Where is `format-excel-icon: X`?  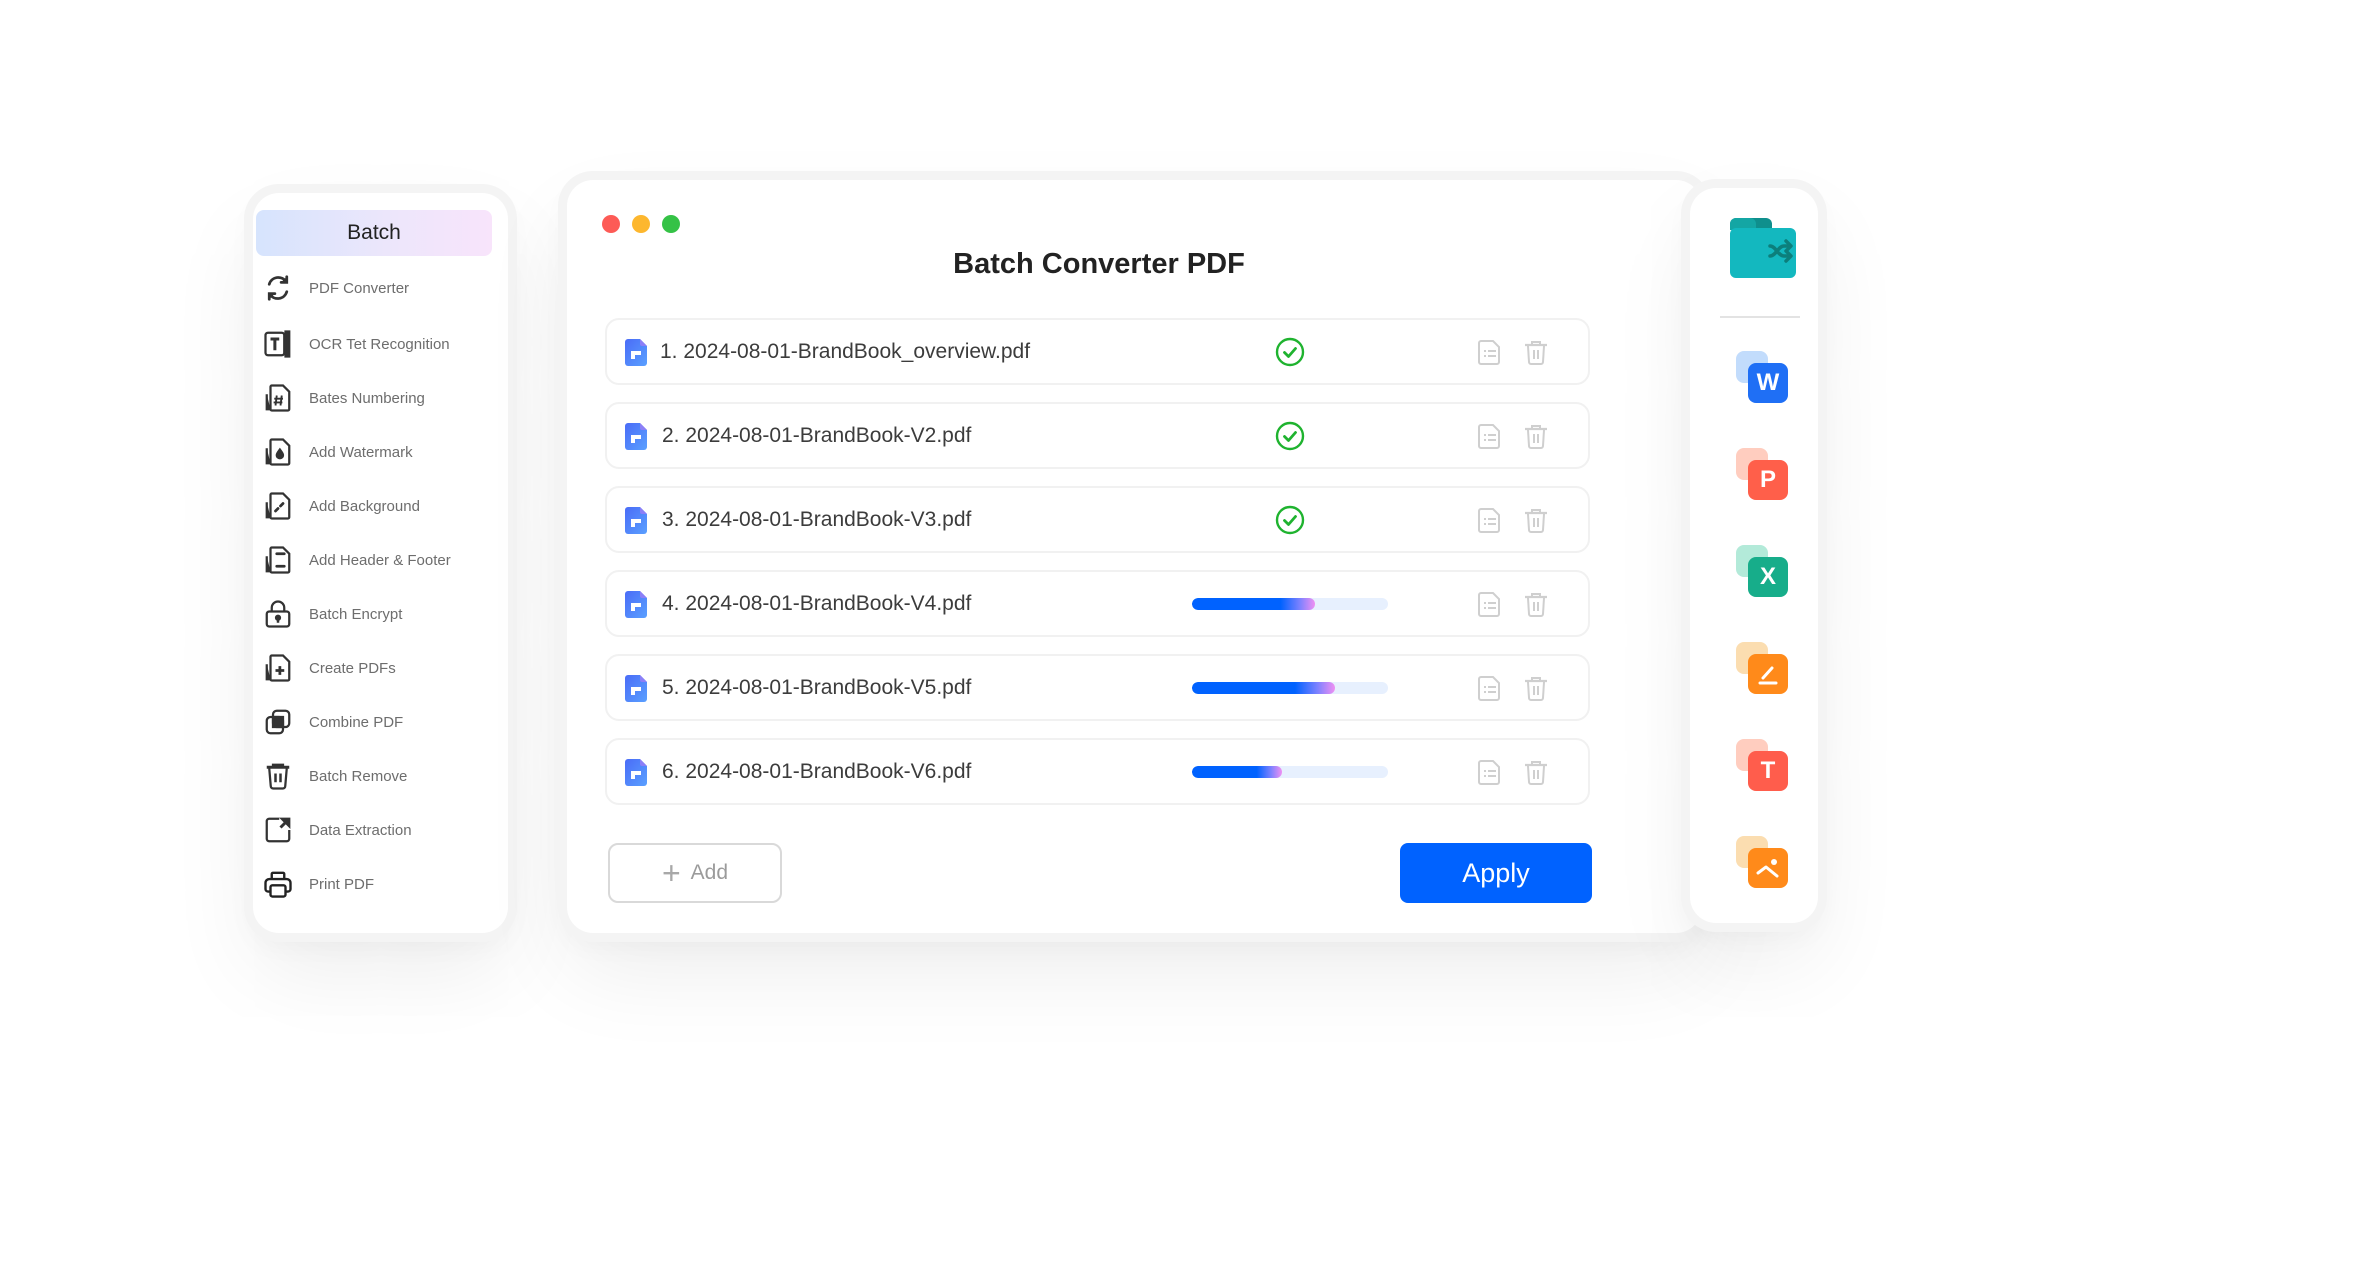 format-excel-icon: X is located at coordinates (1764, 573).